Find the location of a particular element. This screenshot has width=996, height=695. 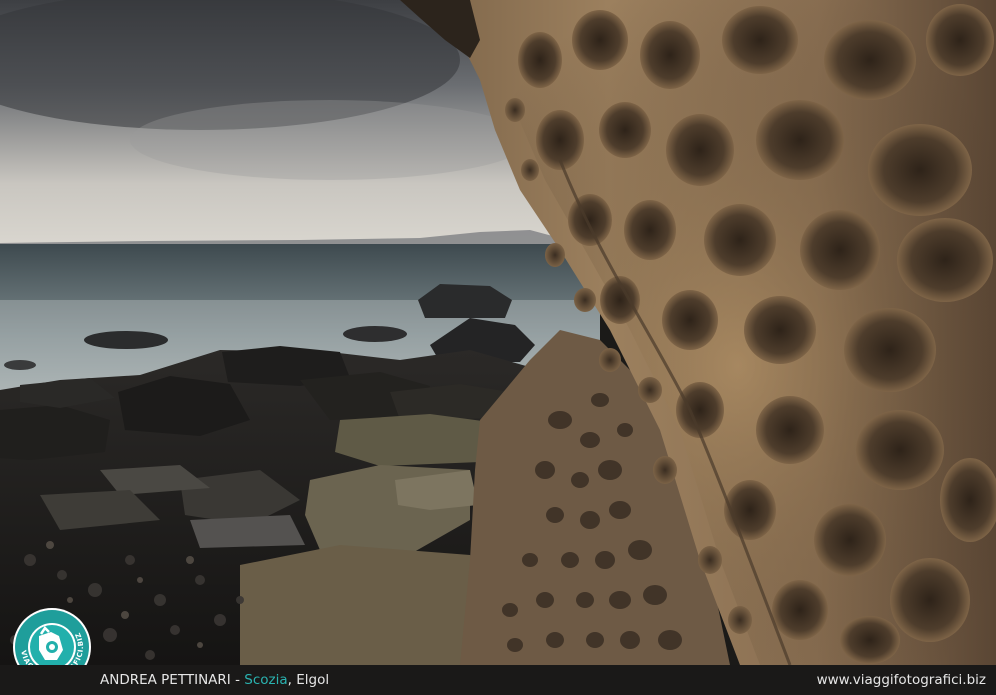

photo-credit: ANDREA PETTINARI - Scozia, Elgol is located at coordinates (214, 680).